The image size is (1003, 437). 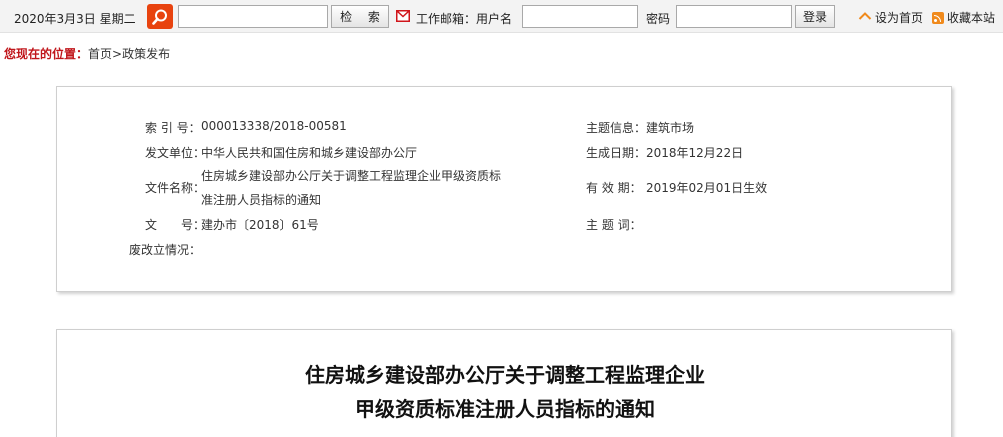 I want to click on topic-label: 主题信息：, so click(x=616, y=128).